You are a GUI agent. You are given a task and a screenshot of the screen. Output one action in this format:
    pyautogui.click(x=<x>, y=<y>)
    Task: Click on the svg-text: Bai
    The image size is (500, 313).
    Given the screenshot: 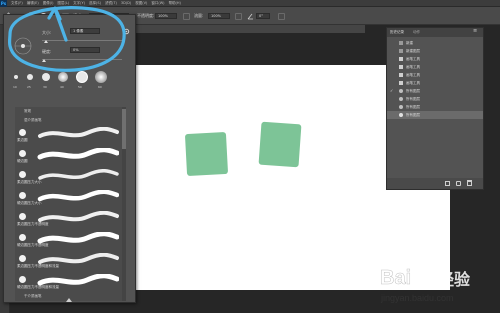 What is the action you would take?
    pyautogui.click(x=395, y=278)
    